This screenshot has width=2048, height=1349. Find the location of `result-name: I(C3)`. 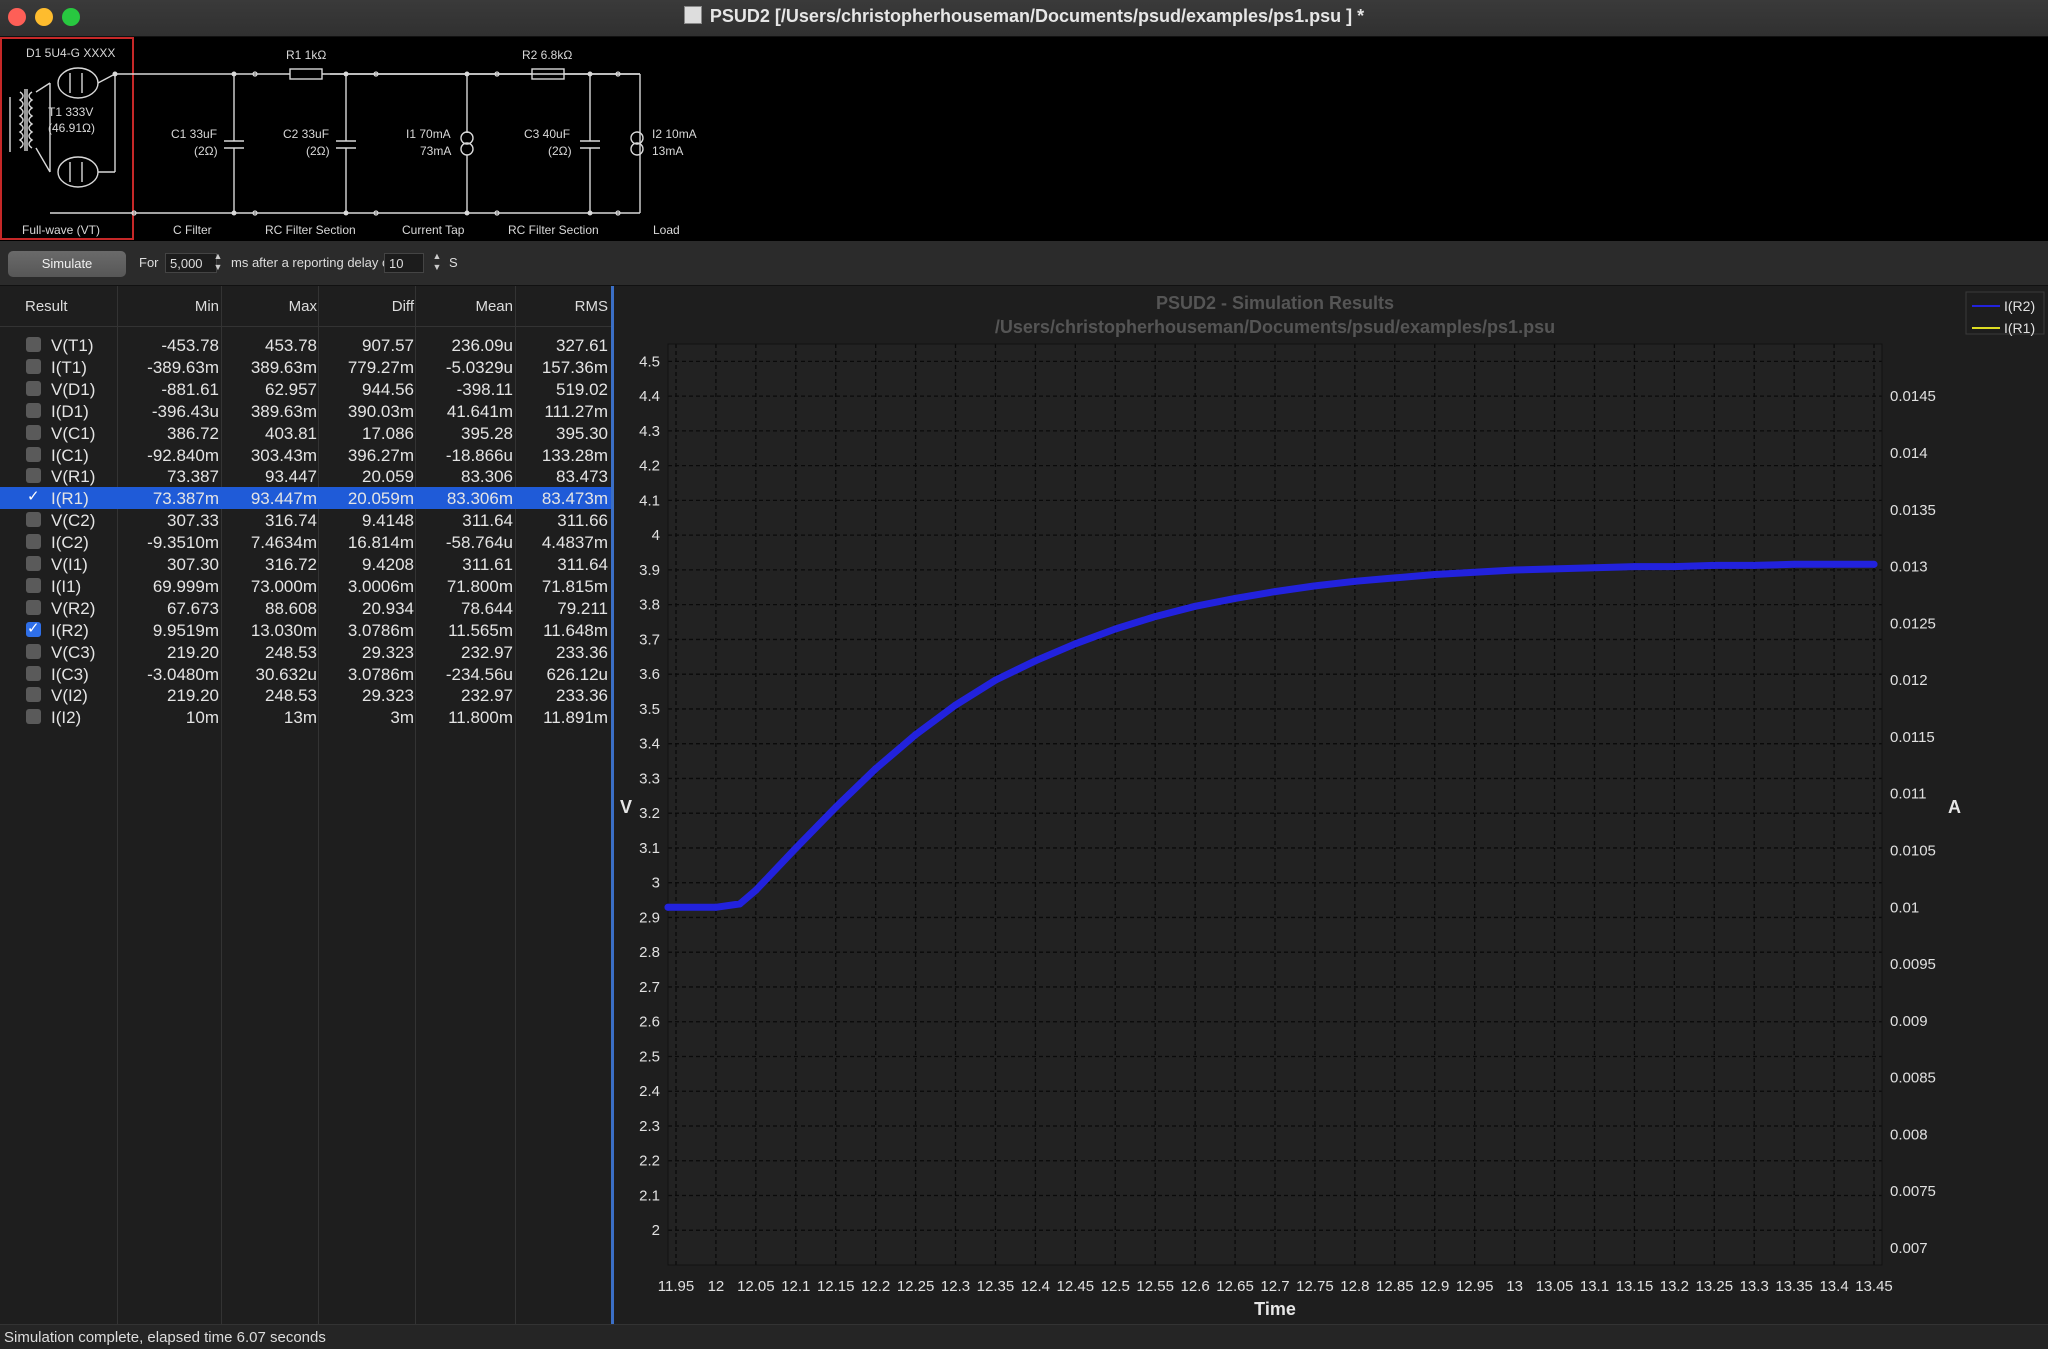

result-name: I(C3) is located at coordinates (70, 674).